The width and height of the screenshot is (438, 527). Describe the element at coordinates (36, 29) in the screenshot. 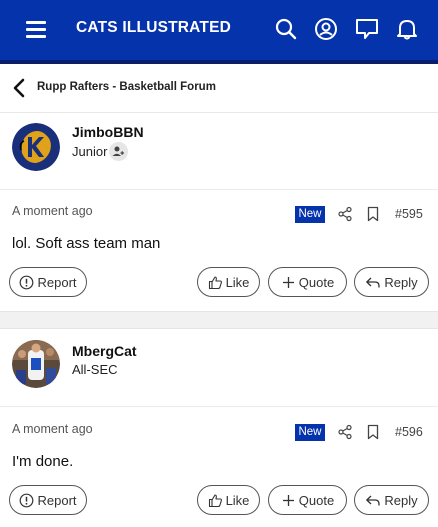

I see `menu-icon` at that location.